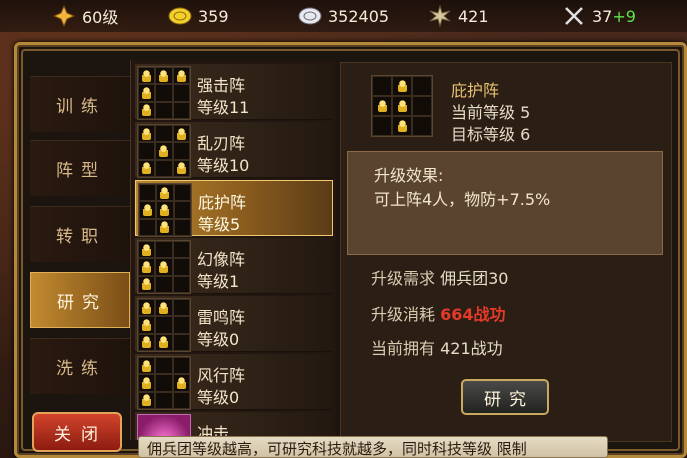 This screenshot has width=687, height=458. What do you see at coordinates (359, 16) in the screenshot?
I see `silver-value: 352405` at bounding box center [359, 16].